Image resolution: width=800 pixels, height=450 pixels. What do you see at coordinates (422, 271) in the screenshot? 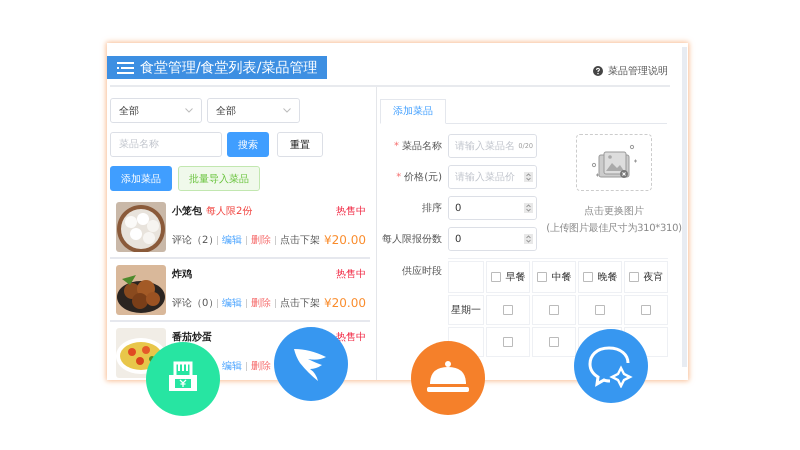
I see `field-label: 供应时段` at bounding box center [422, 271].